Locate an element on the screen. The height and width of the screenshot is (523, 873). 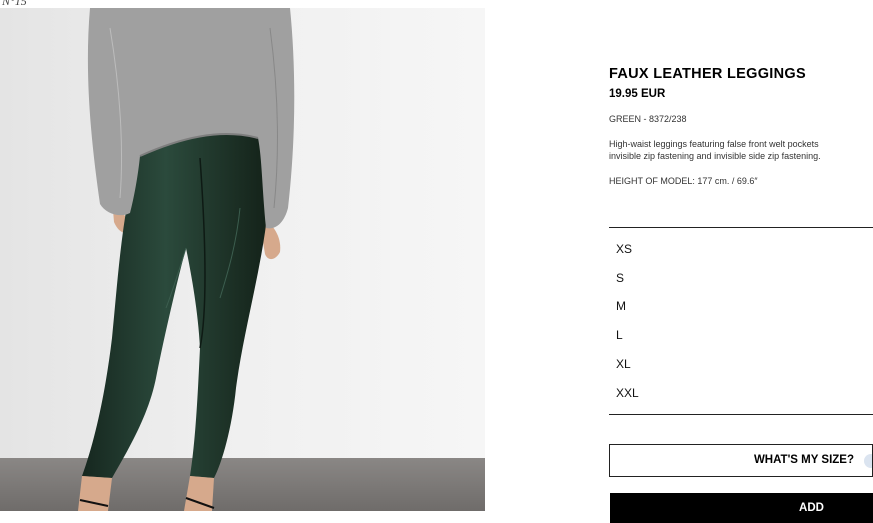
model-height: HEIGHT OF MODEL: 177 cm. / 69.6″ is located at coordinates (683, 181).